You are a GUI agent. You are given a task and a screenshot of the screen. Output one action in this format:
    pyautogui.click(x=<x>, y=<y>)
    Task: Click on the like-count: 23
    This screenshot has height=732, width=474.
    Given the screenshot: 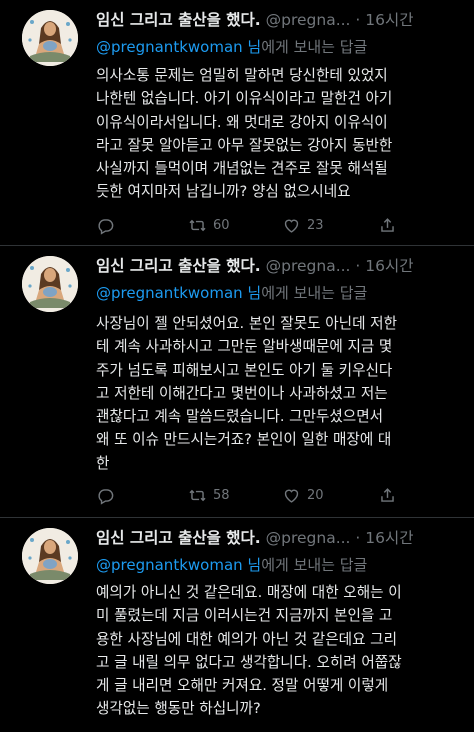 What is the action you would take?
    pyautogui.click(x=315, y=225)
    